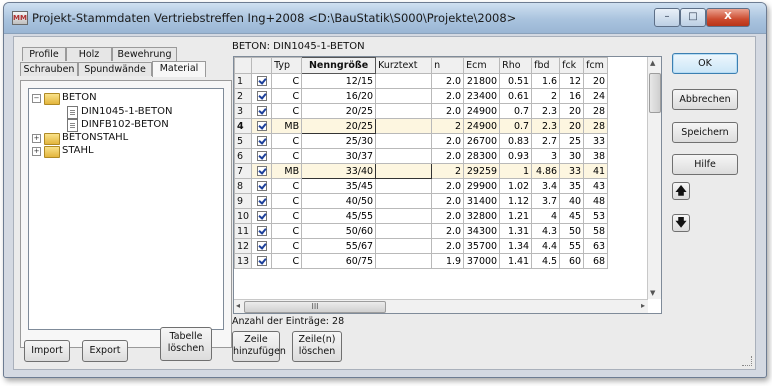  What do you see at coordinates (596, 65) in the screenshot?
I see `col-header-fcm: fcm` at bounding box center [596, 65].